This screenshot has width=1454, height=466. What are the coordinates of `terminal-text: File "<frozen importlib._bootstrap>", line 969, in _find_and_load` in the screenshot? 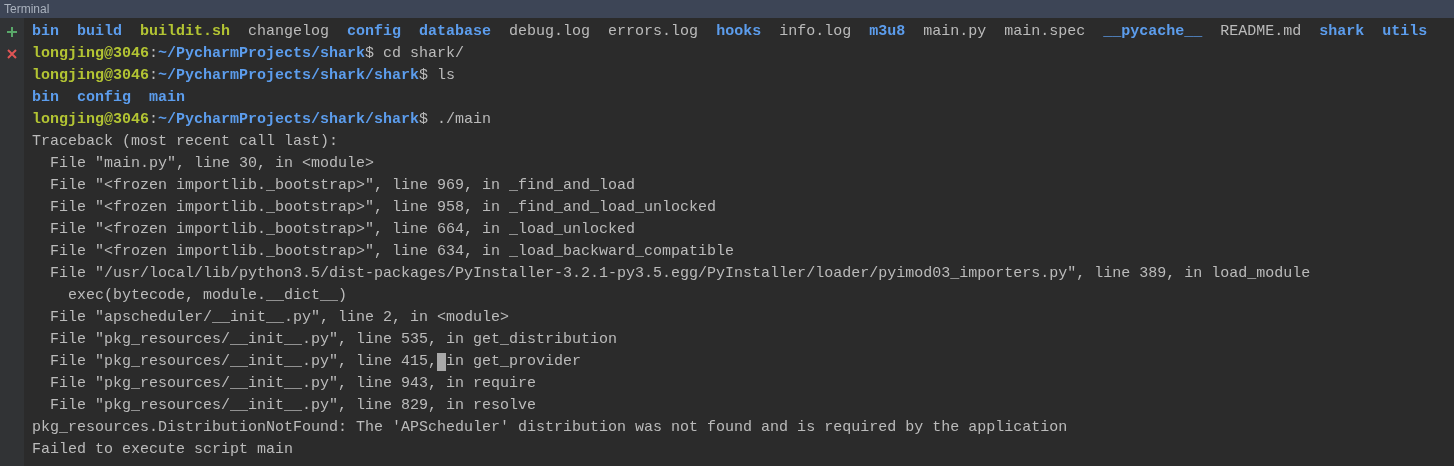 It's located at (342, 186).